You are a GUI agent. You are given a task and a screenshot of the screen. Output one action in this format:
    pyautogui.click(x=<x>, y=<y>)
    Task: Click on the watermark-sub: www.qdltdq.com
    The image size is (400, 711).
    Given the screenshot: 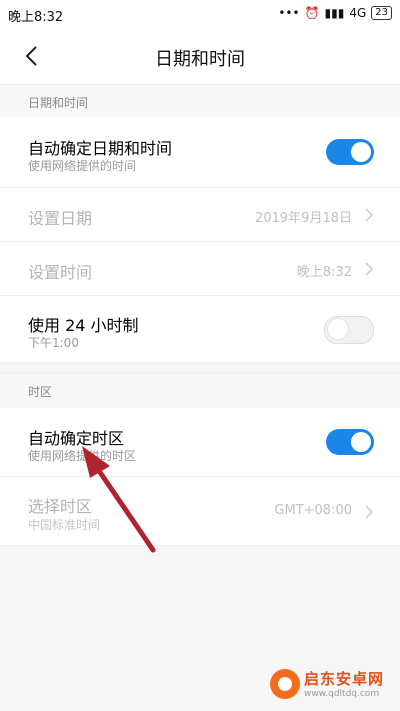 What is the action you would take?
    pyautogui.click(x=342, y=694)
    